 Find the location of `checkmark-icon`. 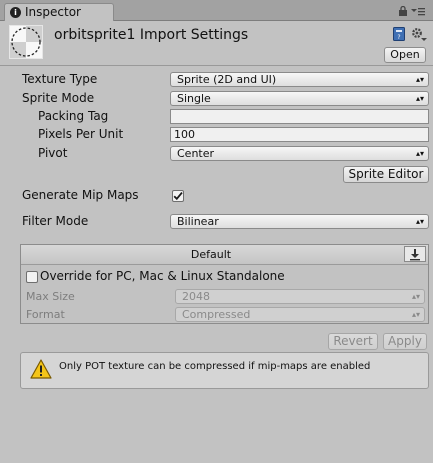

checkmark-icon is located at coordinates (178, 196).